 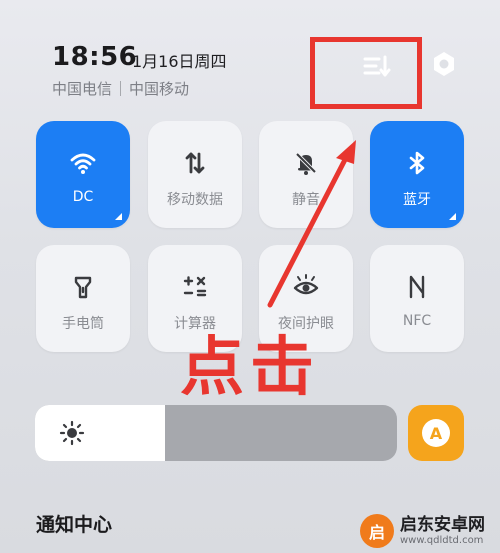 What do you see at coordinates (442, 540) in the screenshot?
I see `watermark-url: www.qdldtd.com` at bounding box center [442, 540].